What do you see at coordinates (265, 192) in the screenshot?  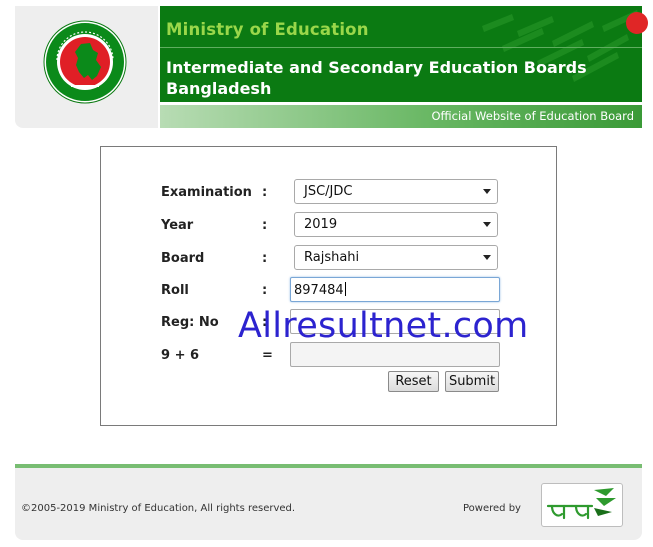 I see `exam-colon: :` at bounding box center [265, 192].